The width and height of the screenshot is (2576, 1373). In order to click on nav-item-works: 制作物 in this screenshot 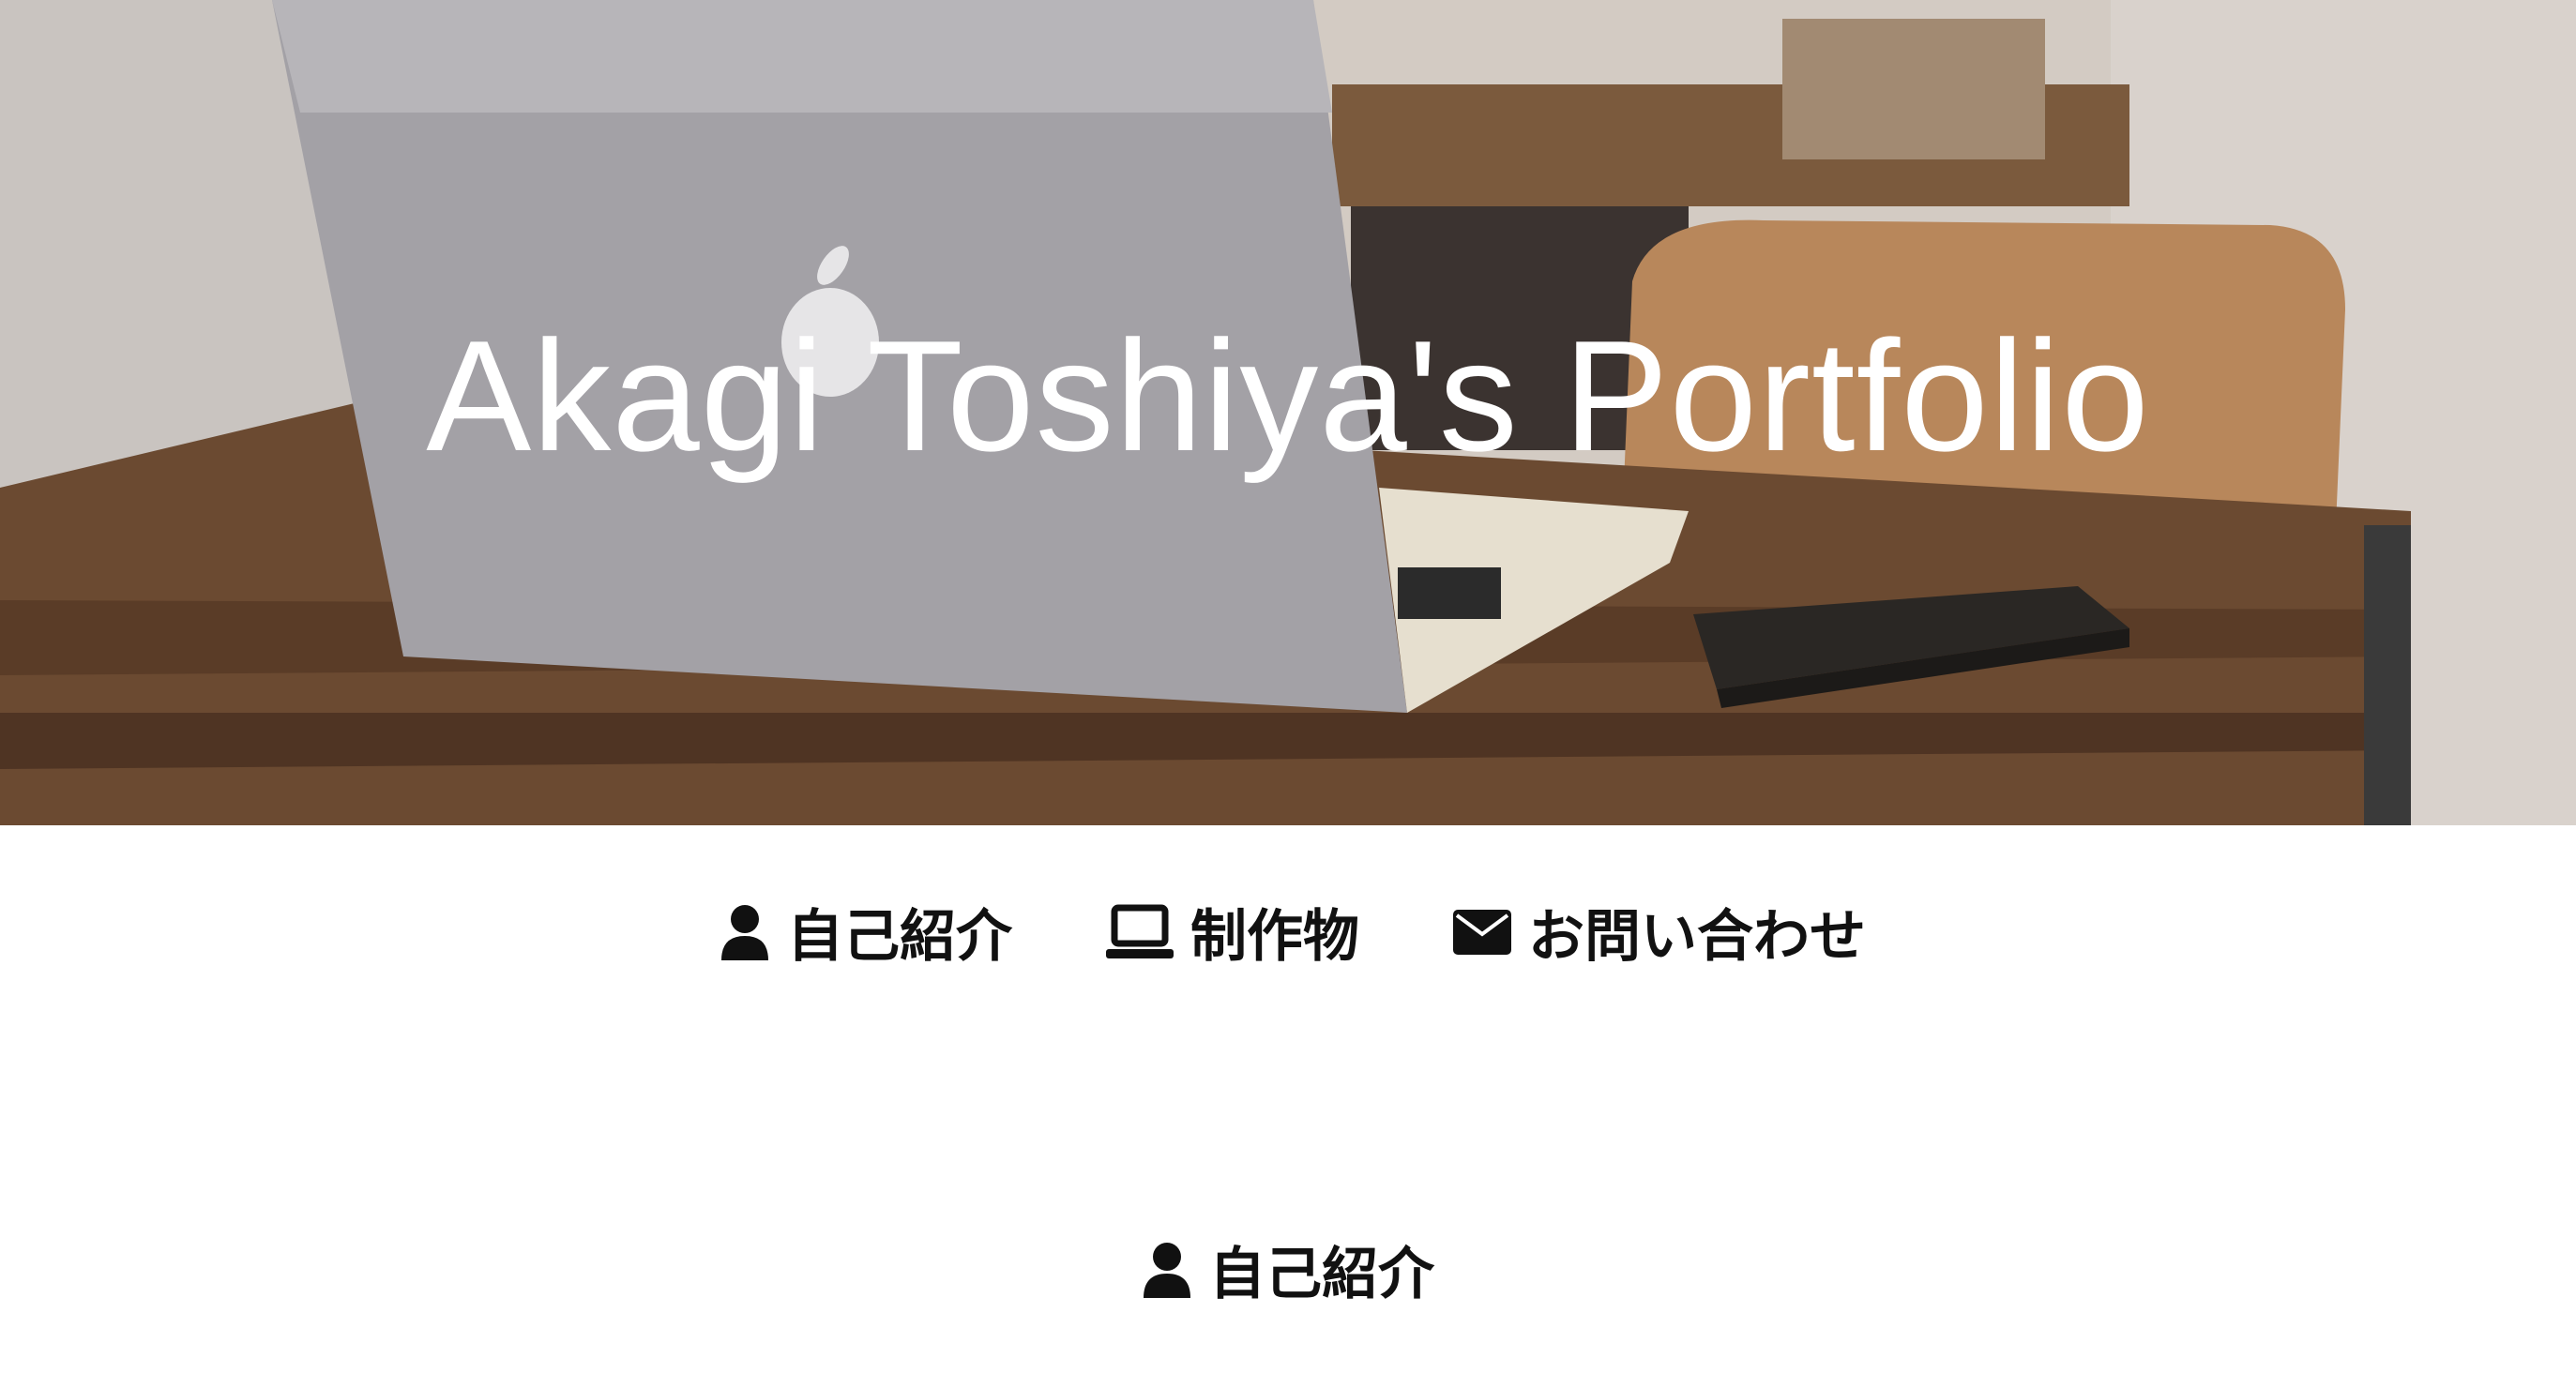, I will do `click(1232, 932)`.